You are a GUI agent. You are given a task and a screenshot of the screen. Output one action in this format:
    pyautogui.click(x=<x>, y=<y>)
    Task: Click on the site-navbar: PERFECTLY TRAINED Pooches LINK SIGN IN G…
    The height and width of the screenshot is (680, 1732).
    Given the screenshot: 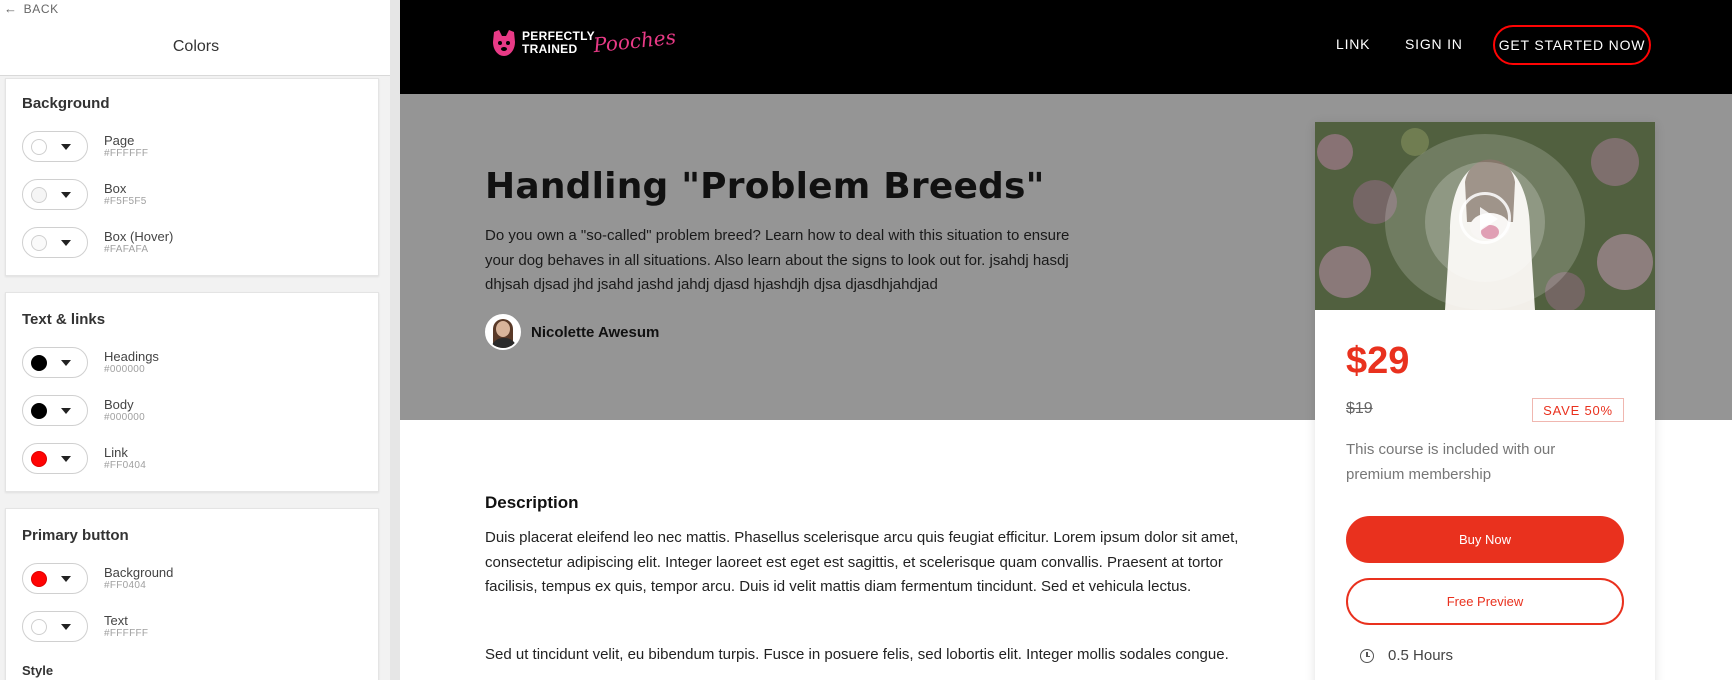 What is the action you would take?
    pyautogui.click(x=1066, y=47)
    